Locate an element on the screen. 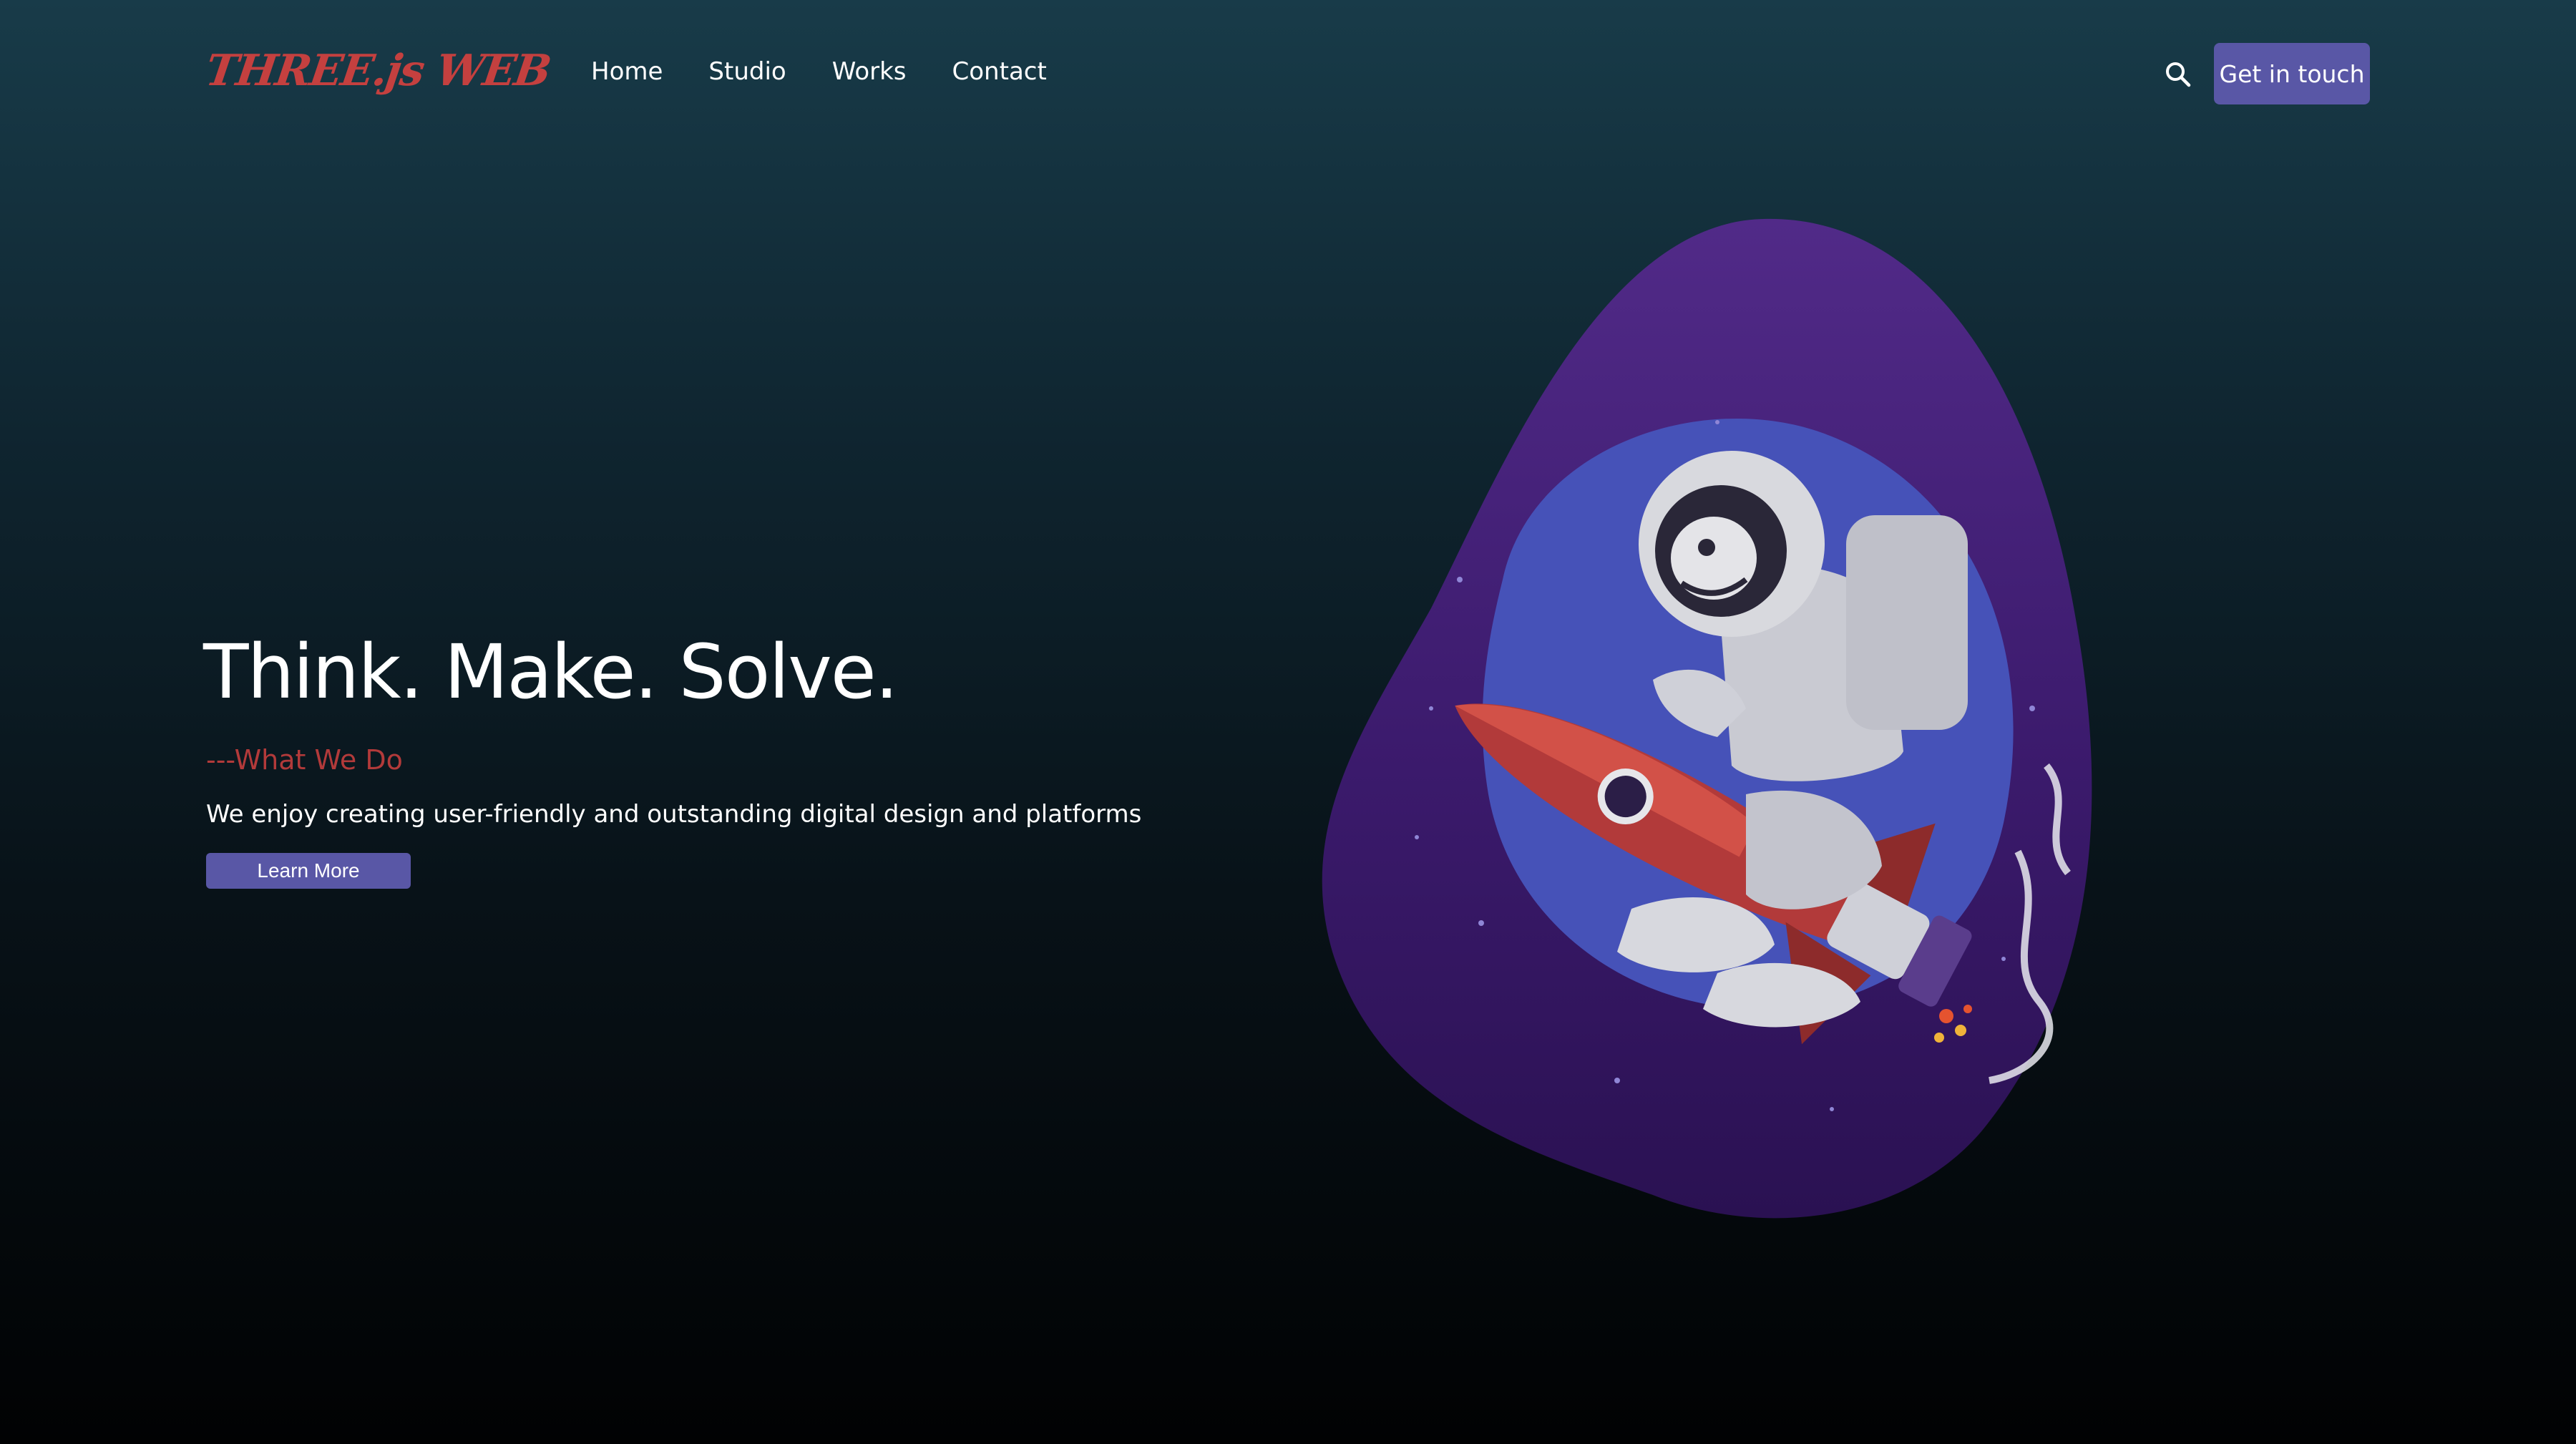 This screenshot has height=1444, width=2576. nav-studio: Studio is located at coordinates (747, 71).